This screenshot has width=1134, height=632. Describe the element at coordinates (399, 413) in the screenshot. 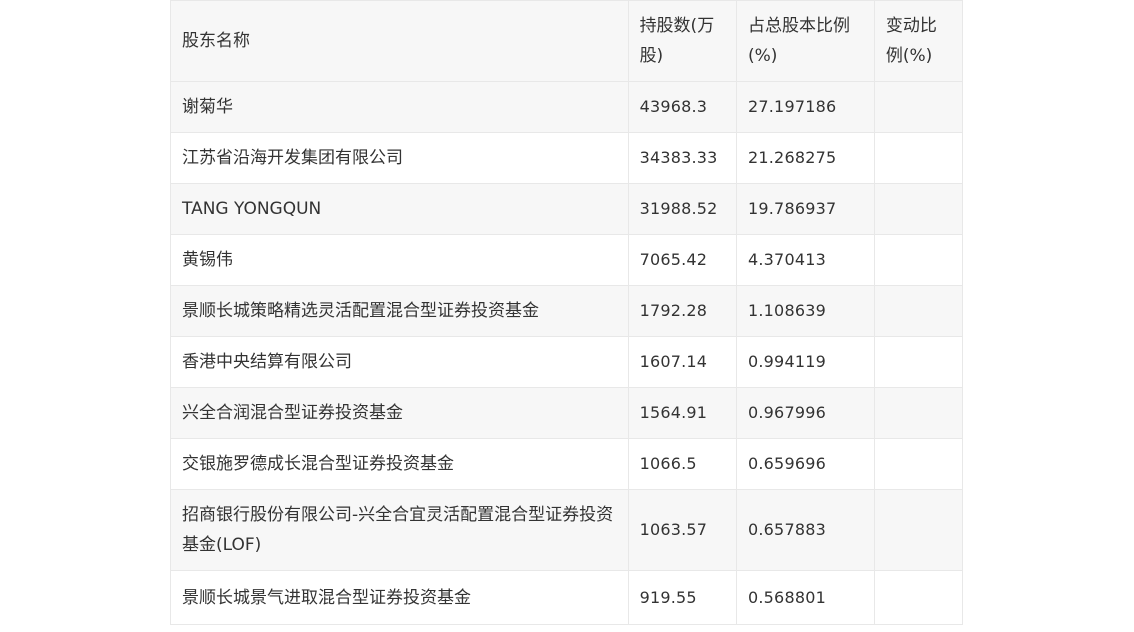

I see `cell-name: 兴全合润混合型证券投资基金` at that location.